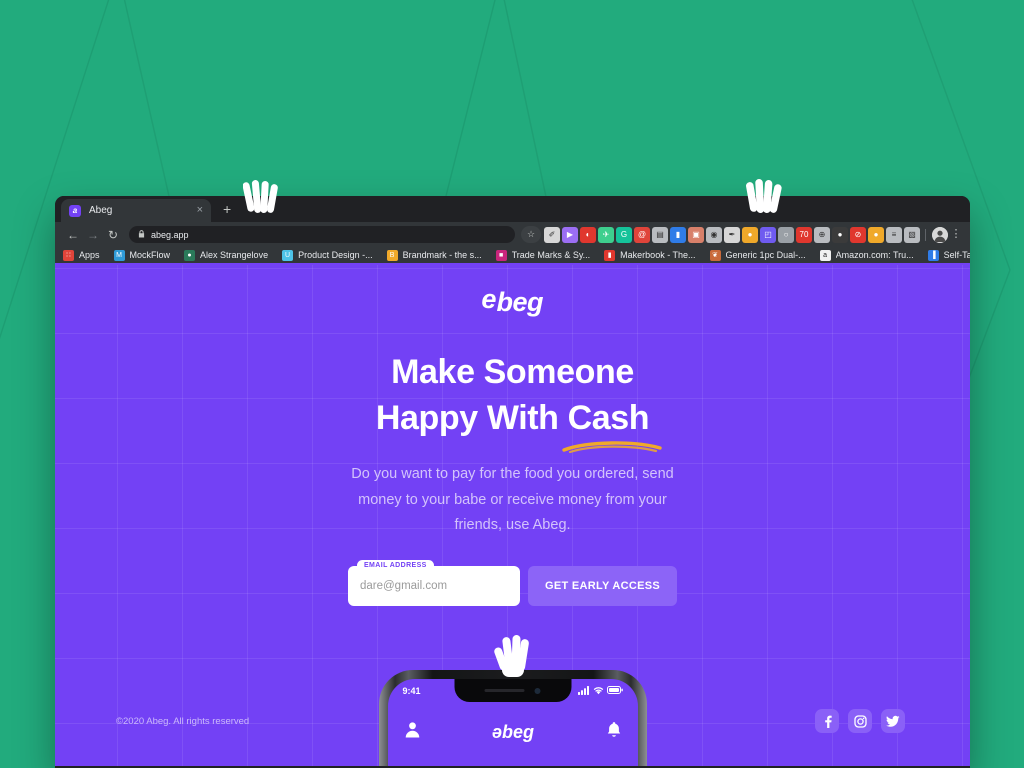 This screenshot has width=1024, height=768. What do you see at coordinates (412, 732) in the screenshot?
I see `person-icon` at bounding box center [412, 732].